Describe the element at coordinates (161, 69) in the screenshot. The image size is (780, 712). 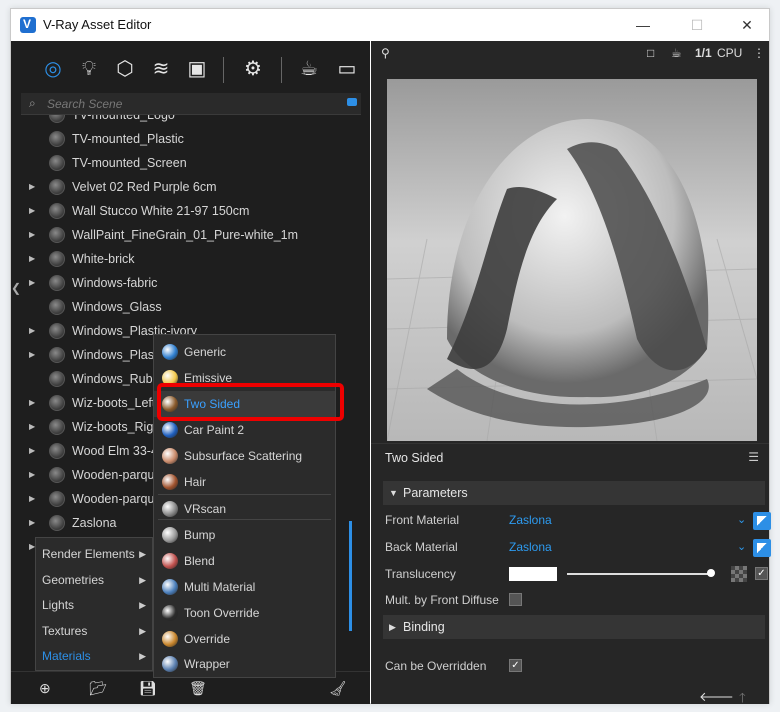
I see `render-elements-icon: ≋` at that location.